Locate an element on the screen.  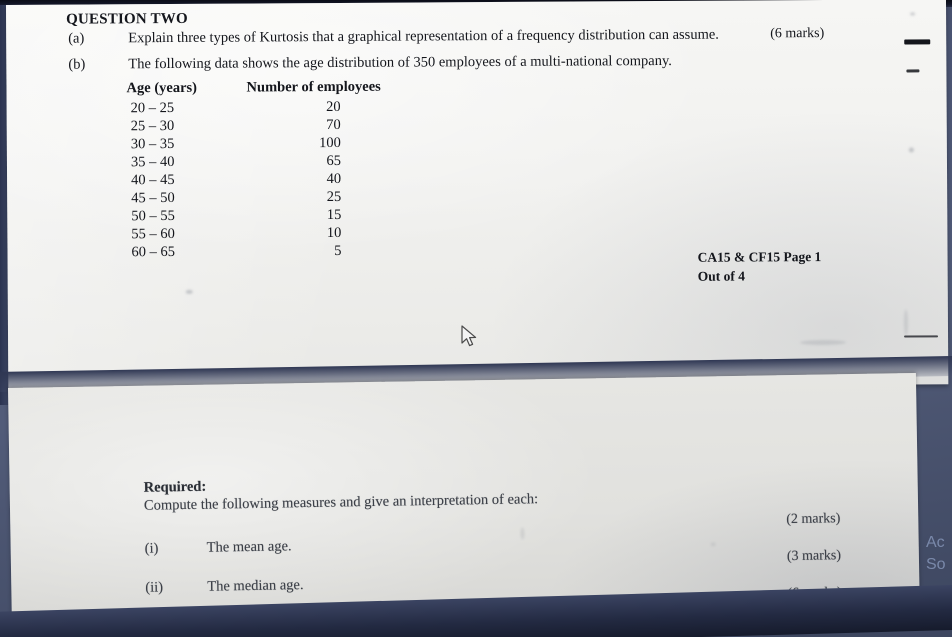
required-item-i-label: (i) is located at coordinates (151, 548).